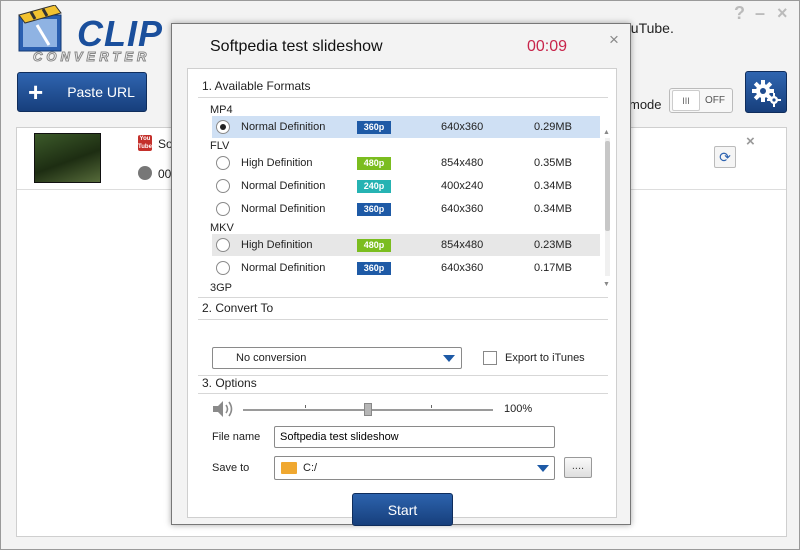  What do you see at coordinates (553, 127) in the screenshot?
I see `format-size: 0.29MB` at bounding box center [553, 127].